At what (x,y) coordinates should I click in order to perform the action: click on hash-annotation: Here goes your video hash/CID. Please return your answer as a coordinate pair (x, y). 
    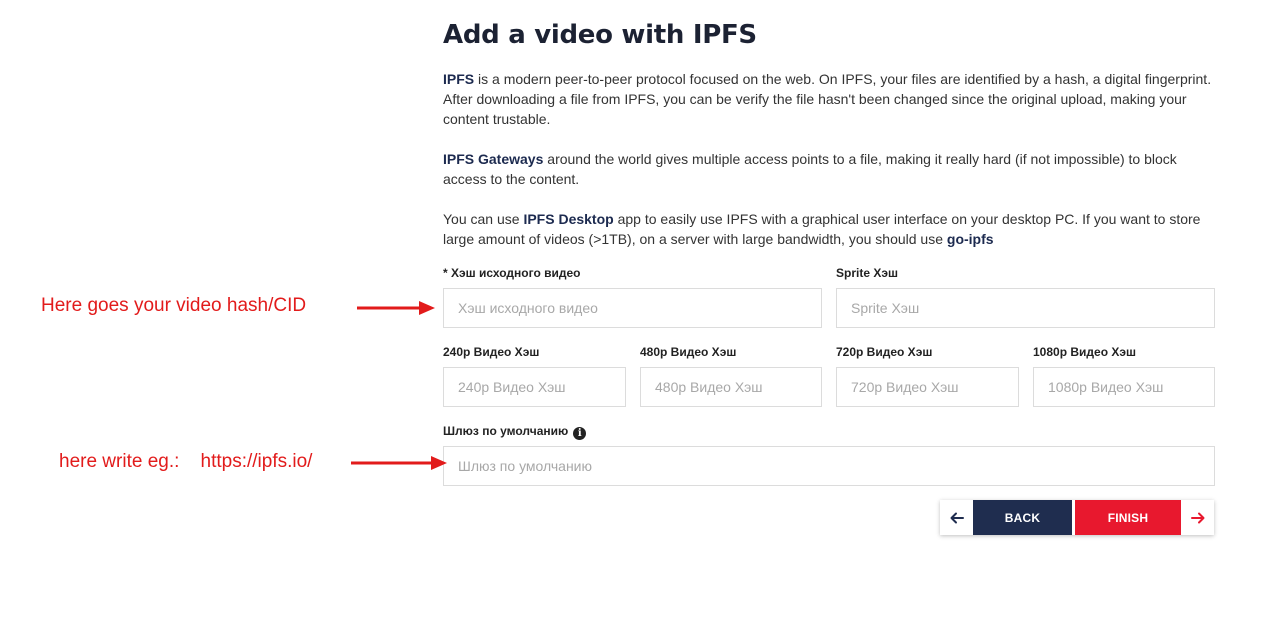
    Looking at the image, I should click on (174, 305).